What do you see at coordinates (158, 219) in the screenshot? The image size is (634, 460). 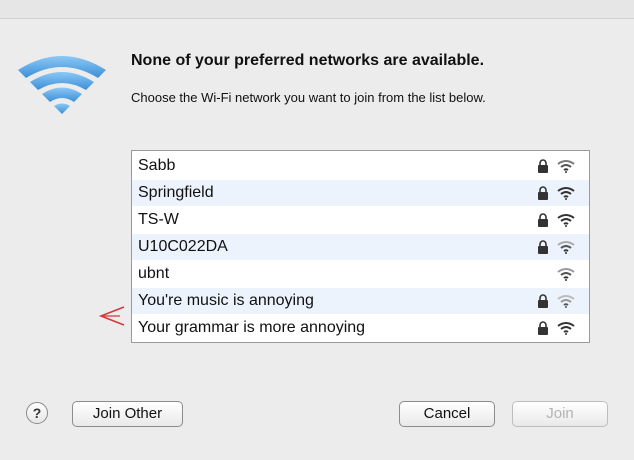 I see `network-name: TS-W` at bounding box center [158, 219].